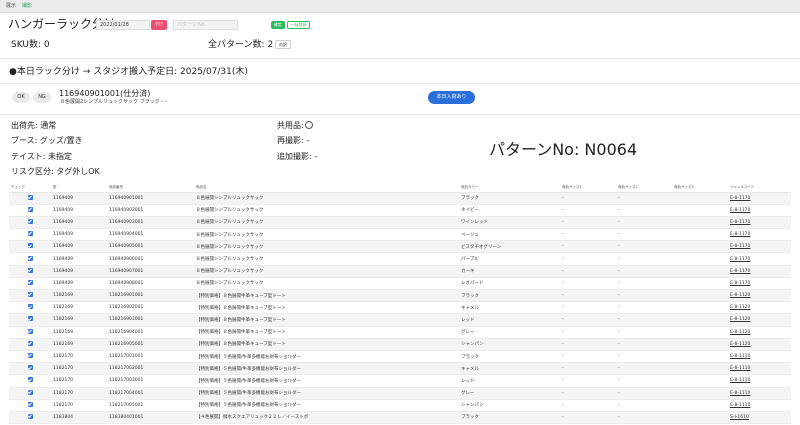  I want to click on ok-button: OK, so click(21, 97).